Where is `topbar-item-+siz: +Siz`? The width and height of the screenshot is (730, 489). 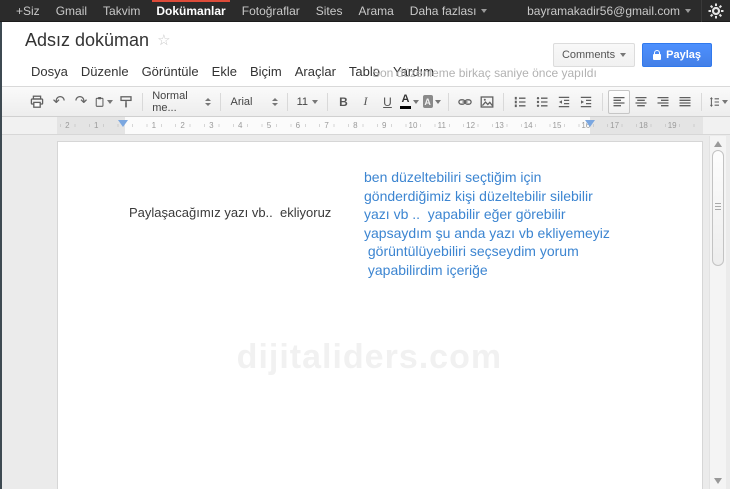
topbar-item-+siz: +Siz is located at coordinates (28, 10).